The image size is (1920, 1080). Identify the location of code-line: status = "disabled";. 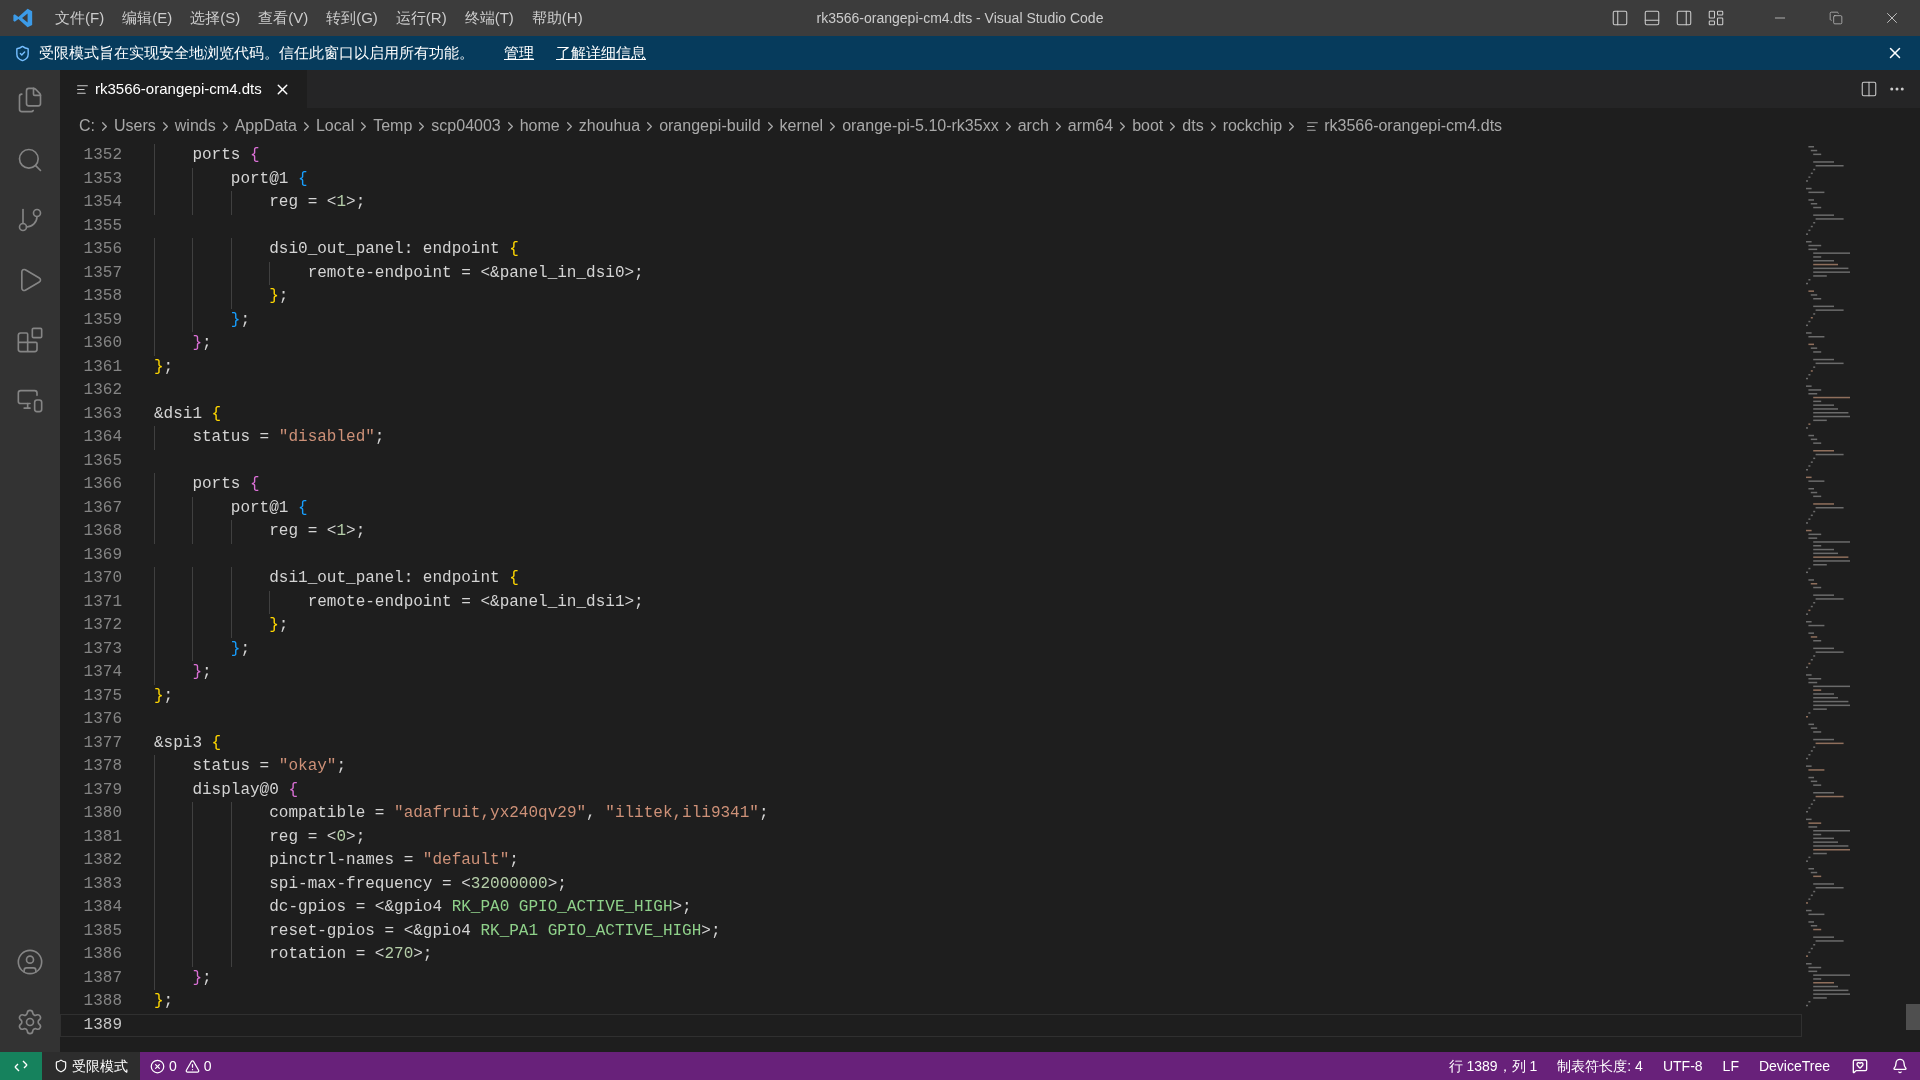
(288, 437).